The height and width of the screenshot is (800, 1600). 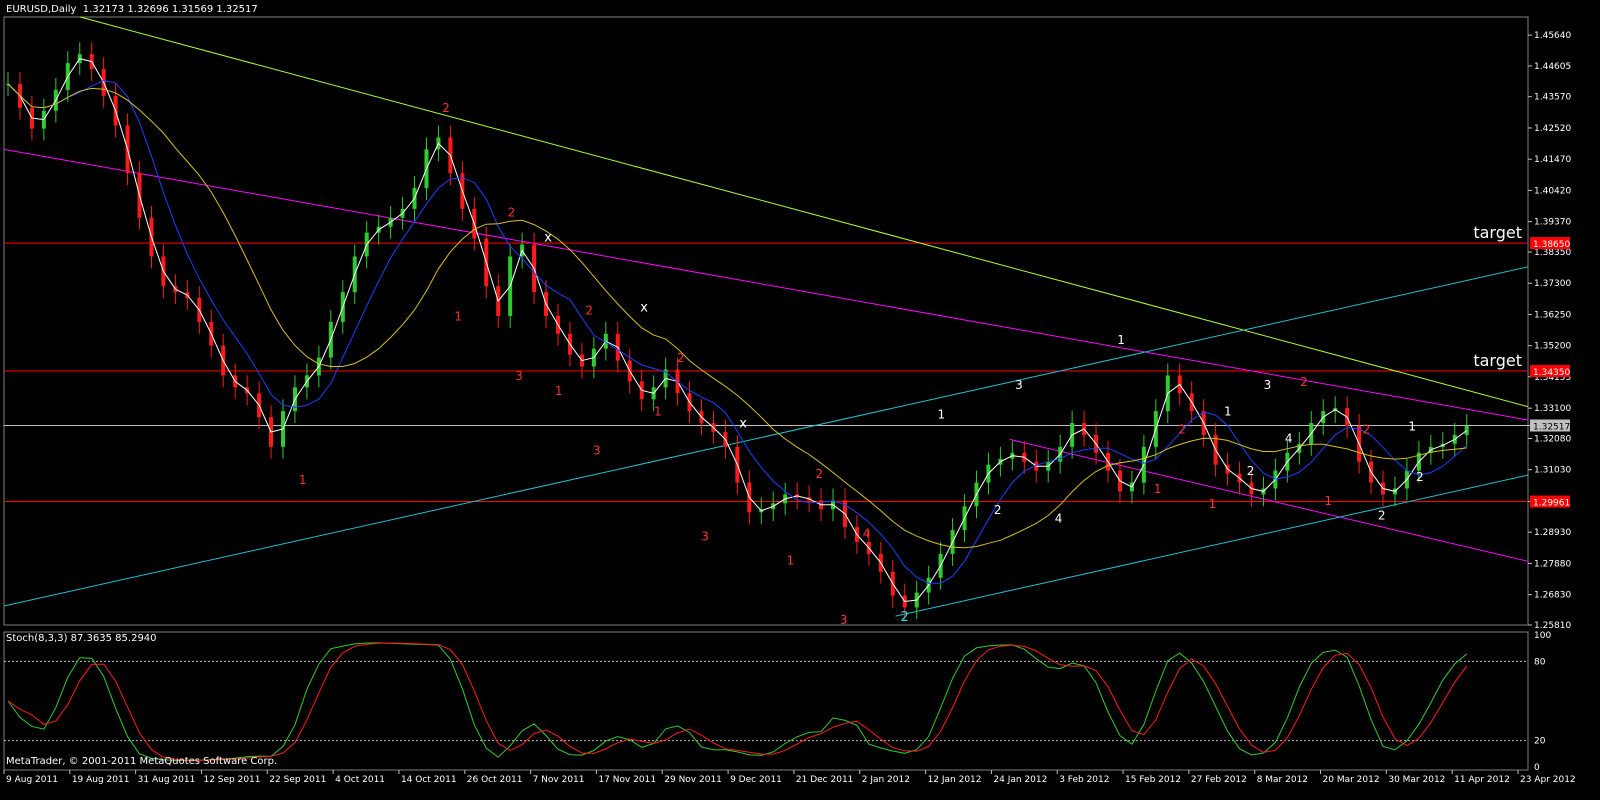 What do you see at coordinates (1219, 780) in the screenshot?
I see `time-axis-label: 27 Feb 2012` at bounding box center [1219, 780].